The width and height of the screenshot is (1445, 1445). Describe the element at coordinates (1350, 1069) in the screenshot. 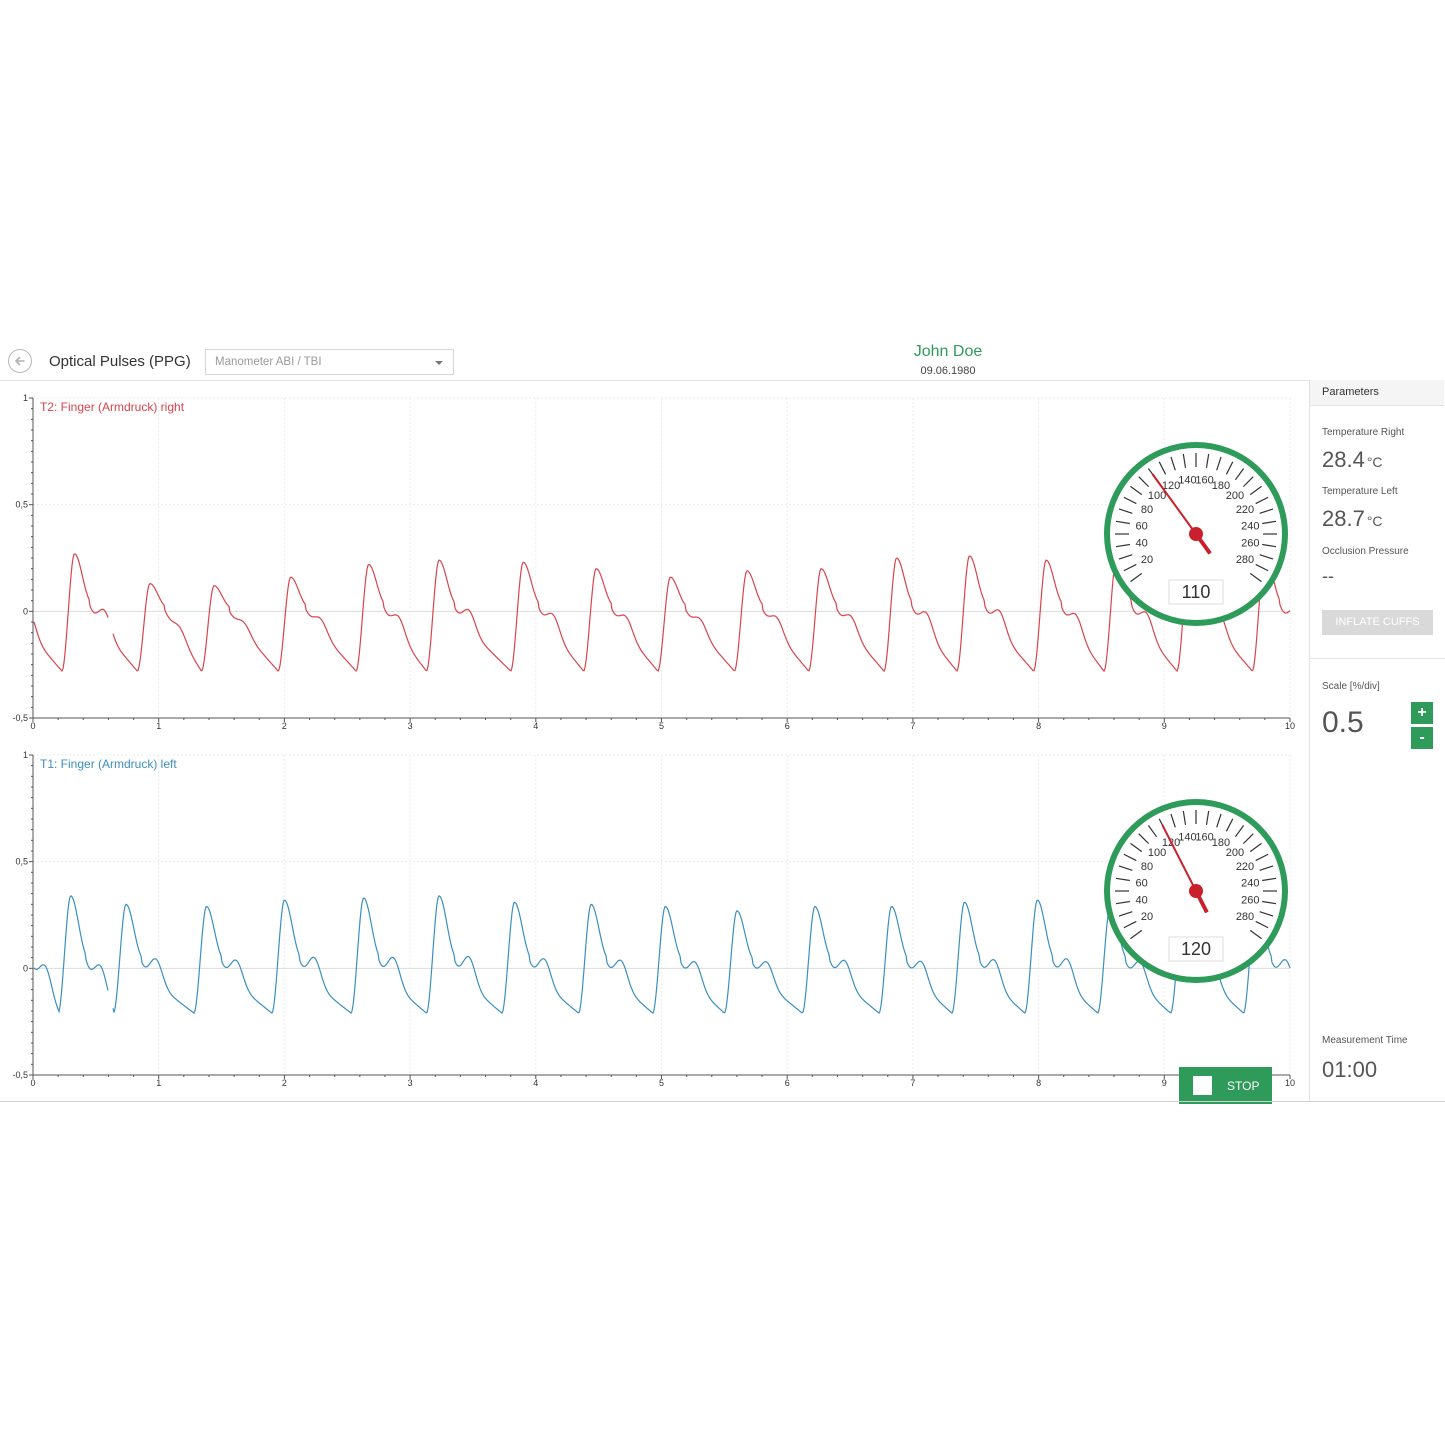

I see `measurement-time-value: 01:00` at that location.